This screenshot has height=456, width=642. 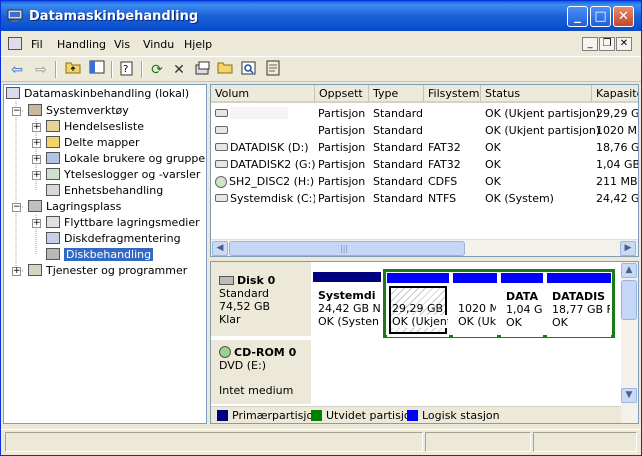 What do you see at coordinates (122, 44) in the screenshot?
I see `menu-vis: Vis` at bounding box center [122, 44].